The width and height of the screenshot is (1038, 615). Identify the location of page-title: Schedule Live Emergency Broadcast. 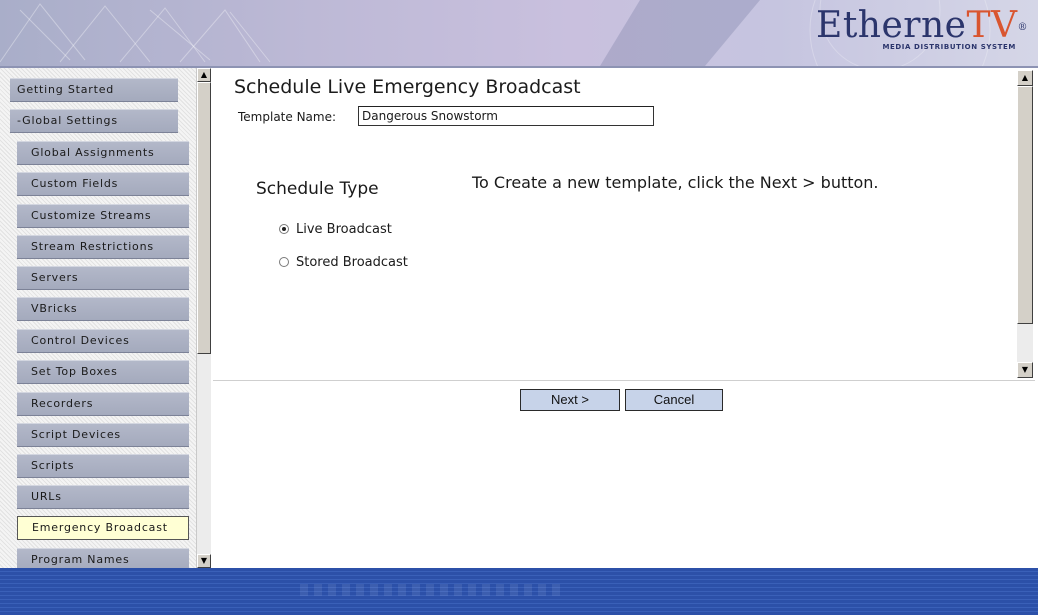
(407, 87).